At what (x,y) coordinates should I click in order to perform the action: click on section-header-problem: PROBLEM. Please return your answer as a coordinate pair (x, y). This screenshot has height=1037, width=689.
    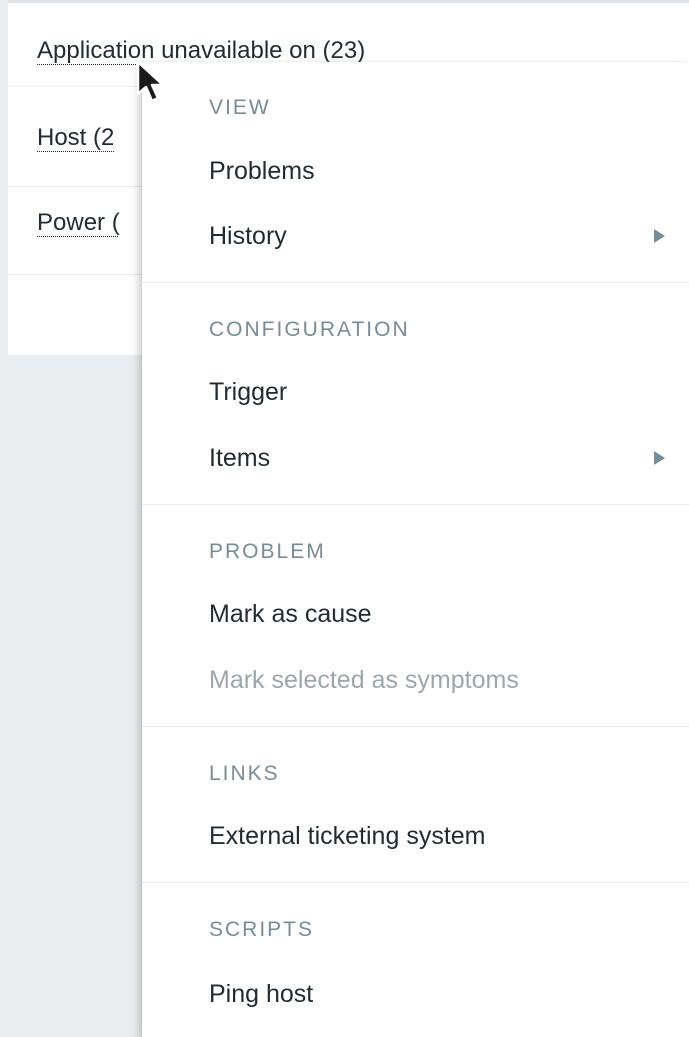
    Looking at the image, I should click on (267, 551).